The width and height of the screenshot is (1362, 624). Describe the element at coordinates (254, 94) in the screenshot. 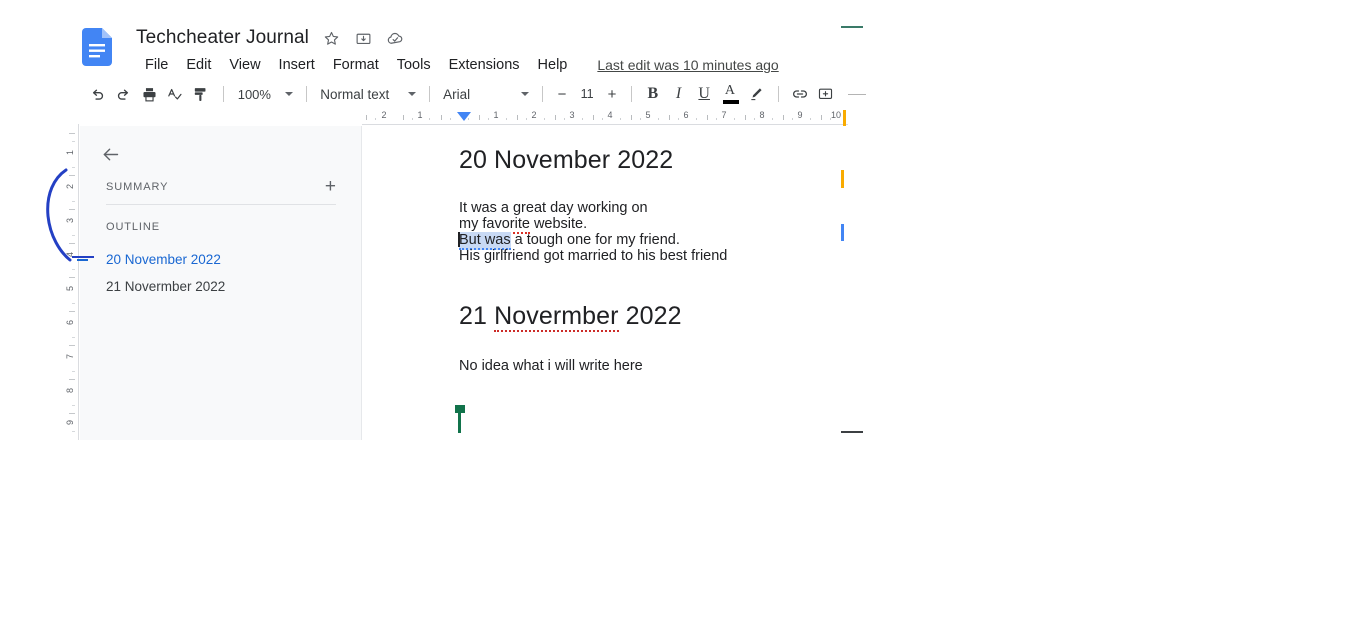

I see `zoom-value: 100%` at that location.